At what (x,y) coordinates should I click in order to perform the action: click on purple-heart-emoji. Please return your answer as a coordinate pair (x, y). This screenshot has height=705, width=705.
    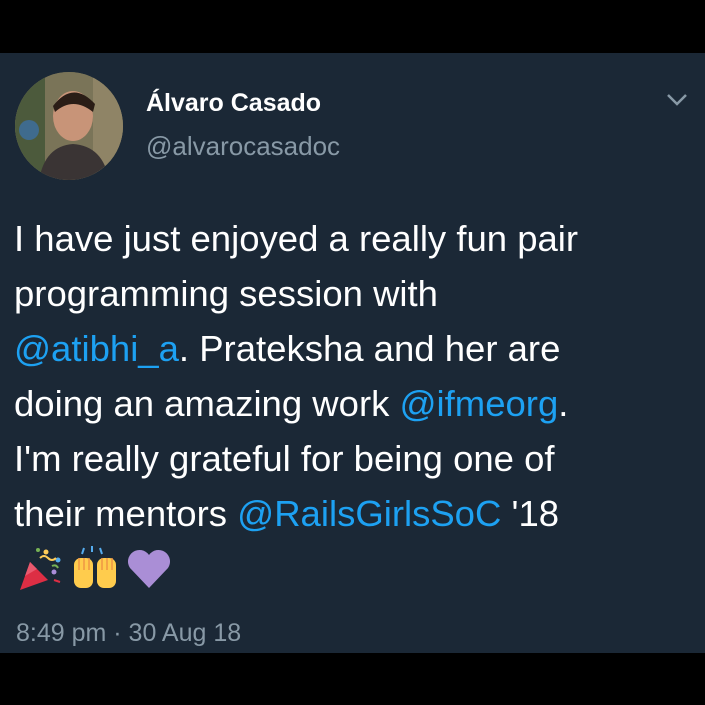
    Looking at the image, I should click on (149, 568).